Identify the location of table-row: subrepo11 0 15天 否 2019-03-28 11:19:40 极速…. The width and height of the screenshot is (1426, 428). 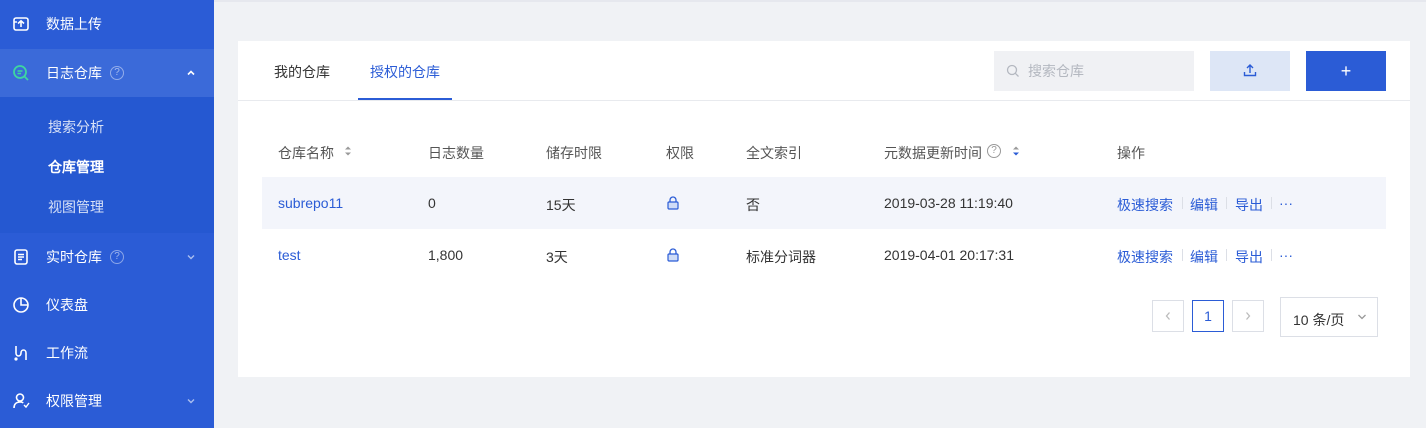
(824, 203).